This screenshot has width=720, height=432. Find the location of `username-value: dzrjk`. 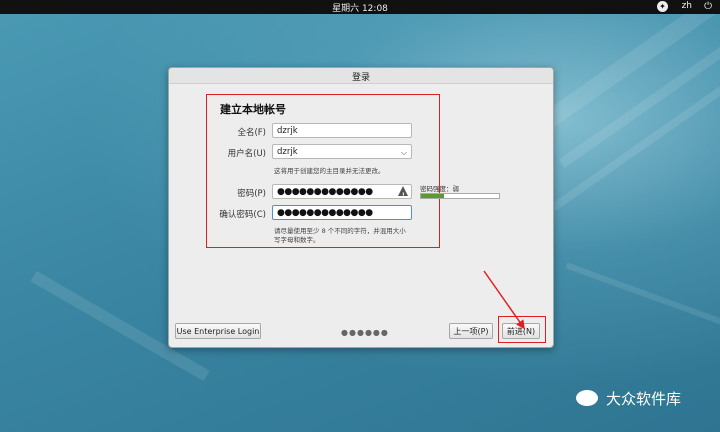

username-value: dzrjk is located at coordinates (287, 152).